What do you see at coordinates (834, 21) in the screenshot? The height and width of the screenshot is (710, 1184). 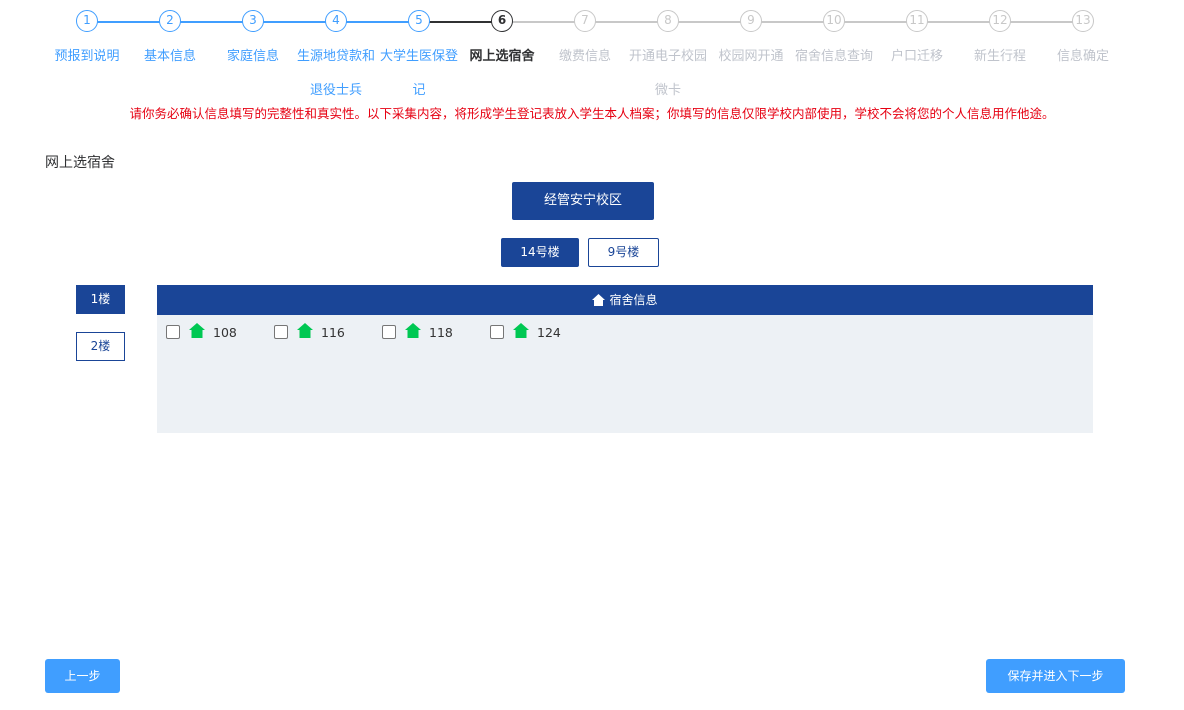 I see `step-number: 10` at bounding box center [834, 21].